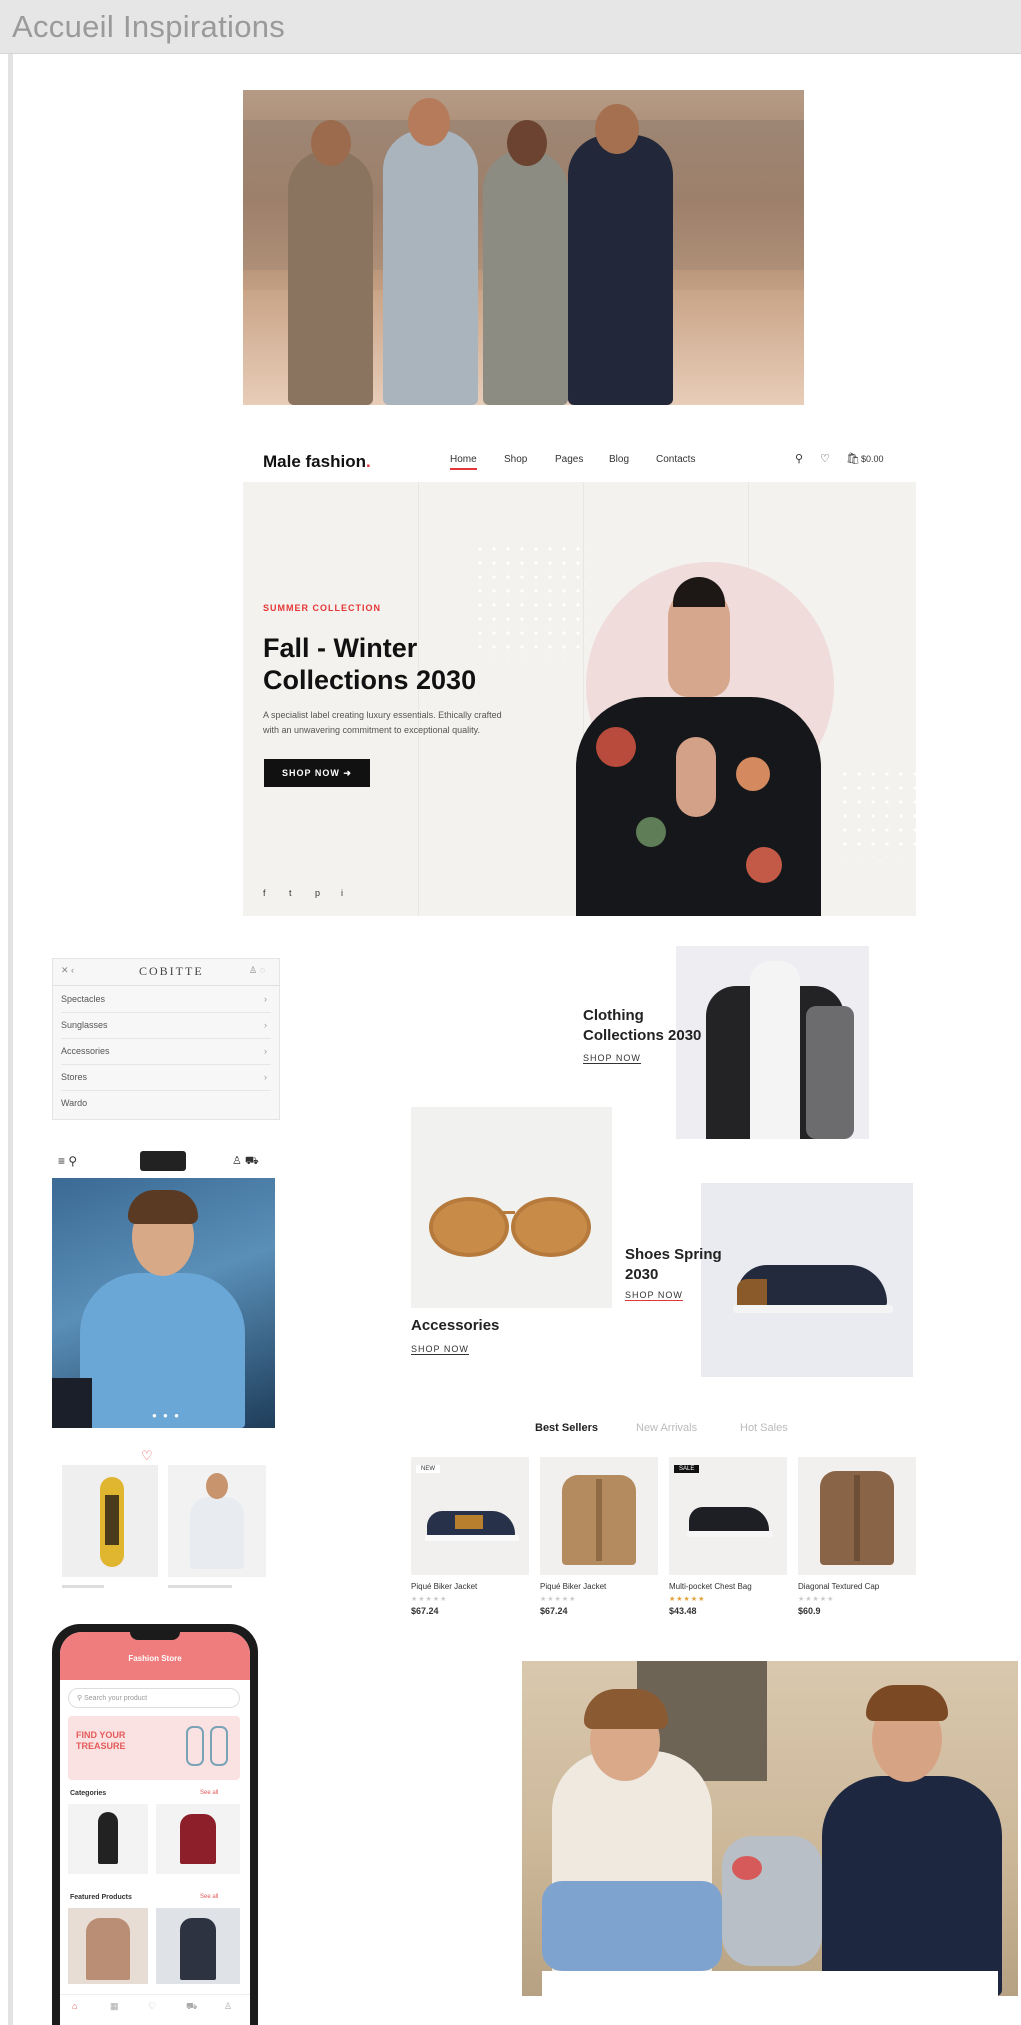  Describe the element at coordinates (764, 1428) in the screenshot. I see `tab-hot-sales: Hot Sales` at that location.